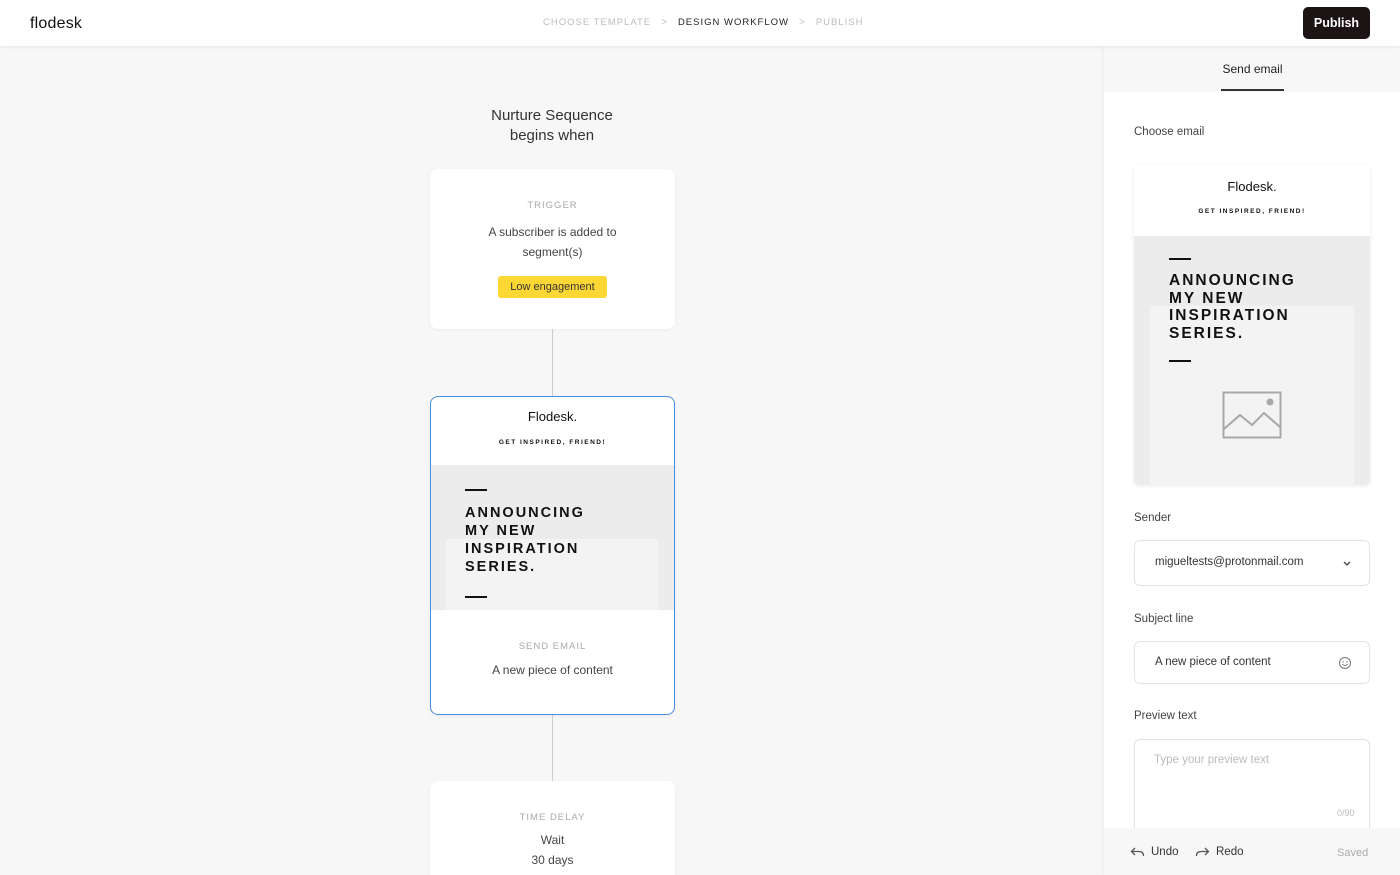 The height and width of the screenshot is (875, 1400). I want to click on email-thumb-hero: ANNOUNCING MY NEW INSPIRATION SERIES., so click(552, 537).